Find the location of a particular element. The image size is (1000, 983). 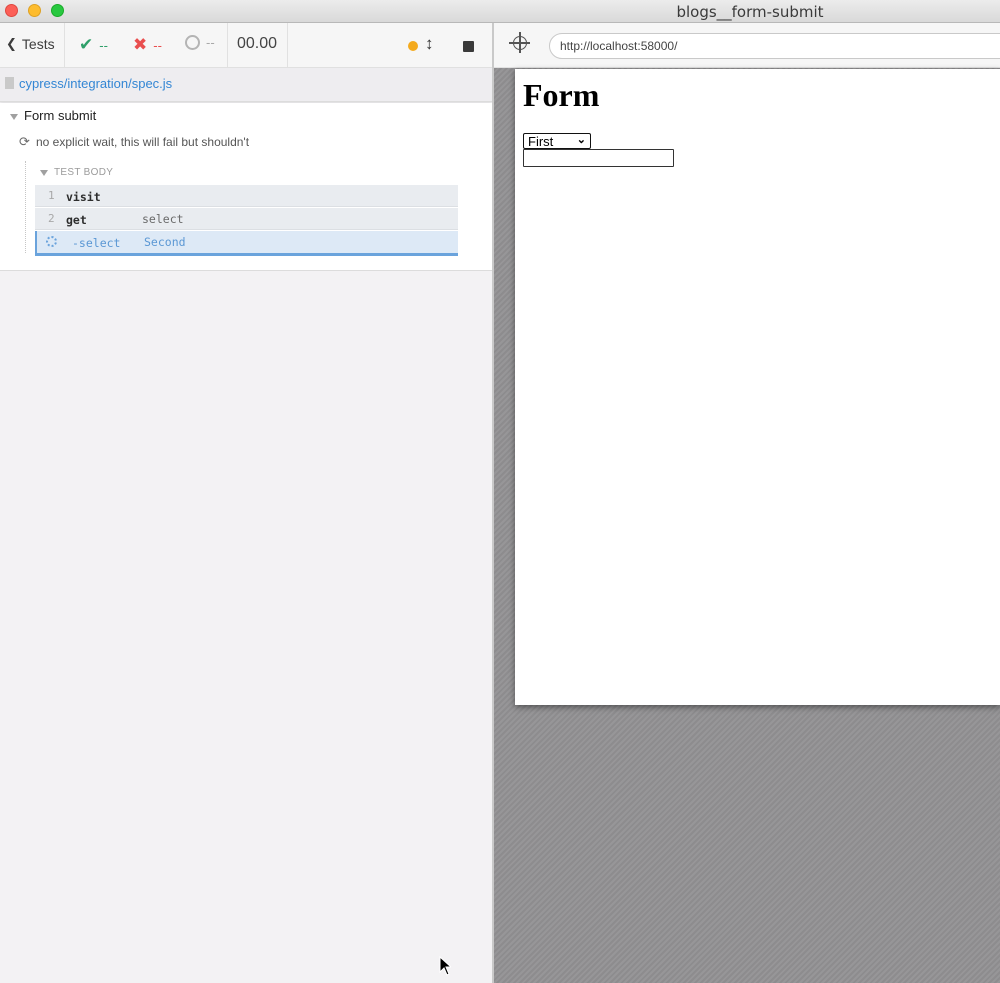

mouse-cursor-icon is located at coordinates (445, 966).